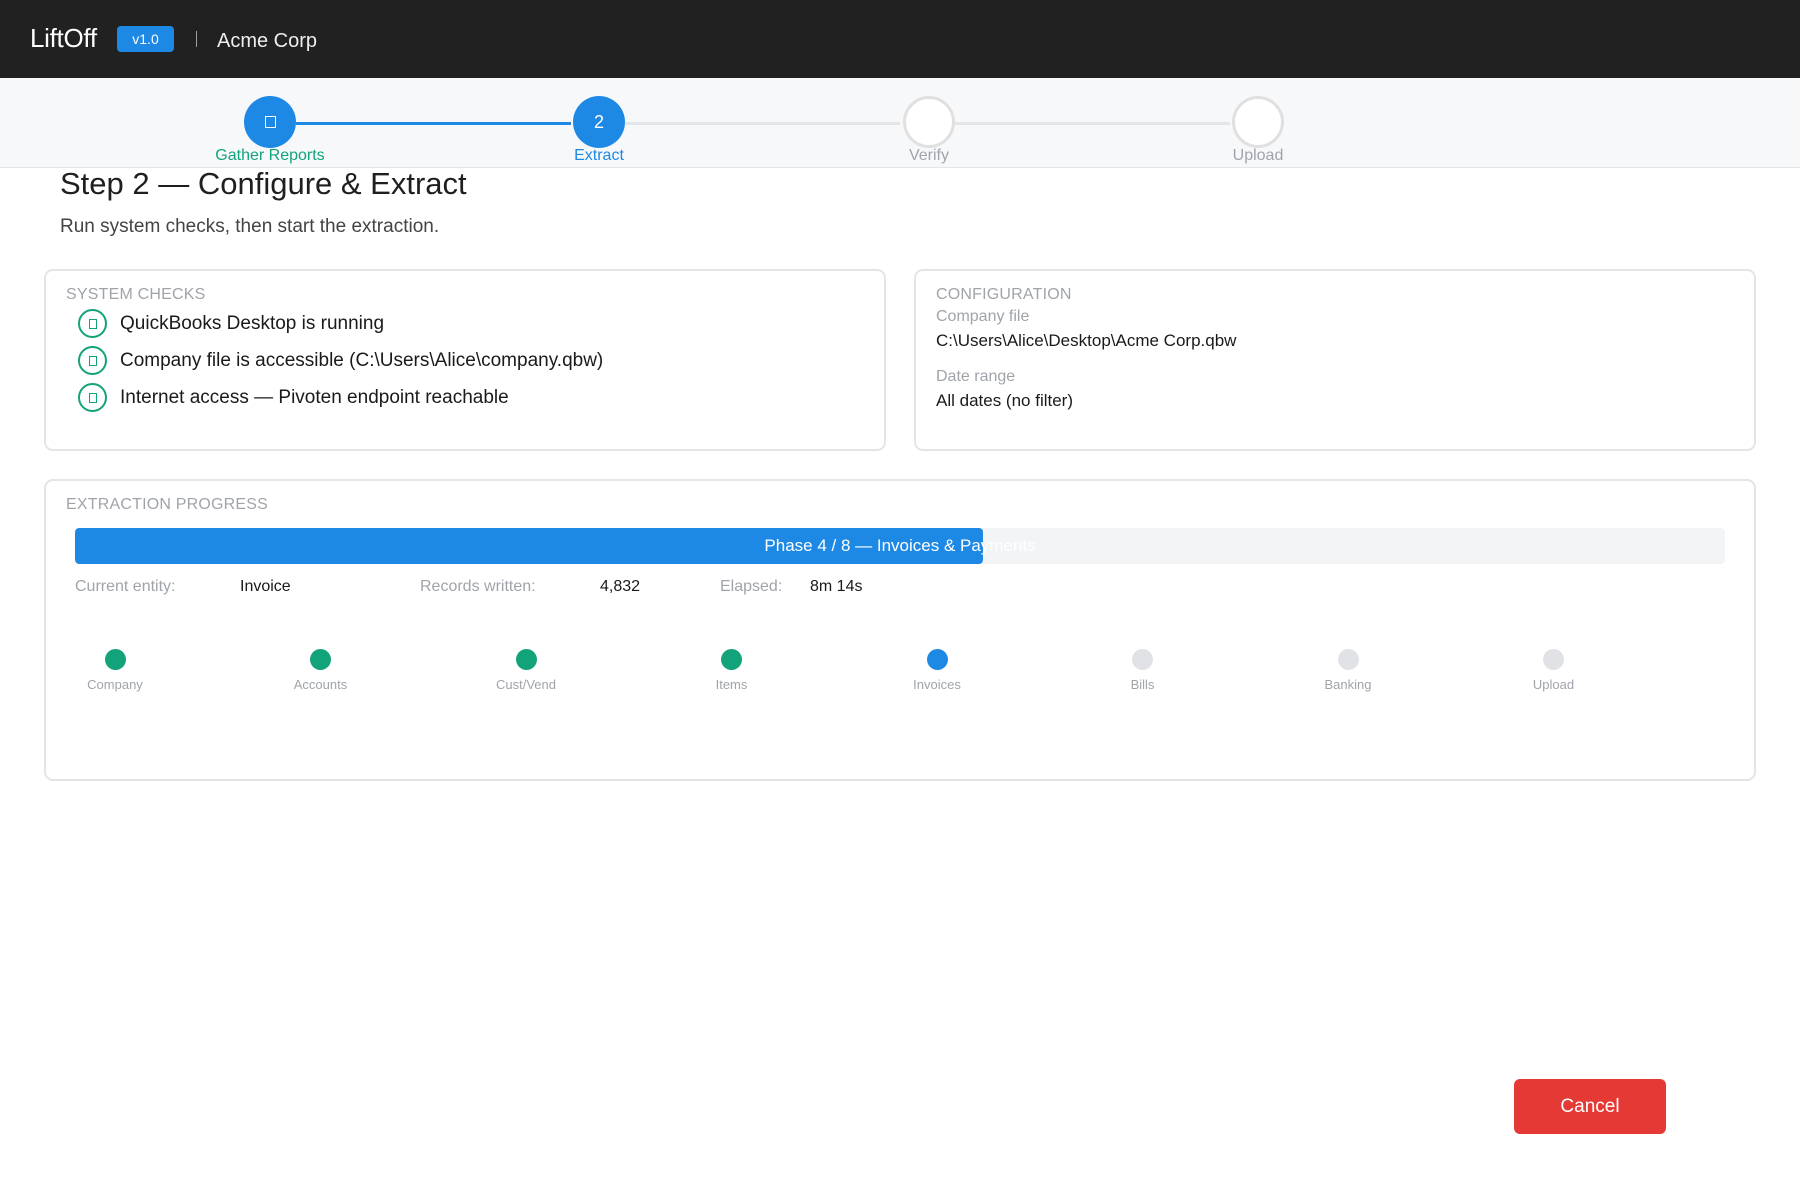 The width and height of the screenshot is (1800, 1200). I want to click on wizard-stepper: Gather Reports 2 Extract Verify Upload, so click(900, 123).